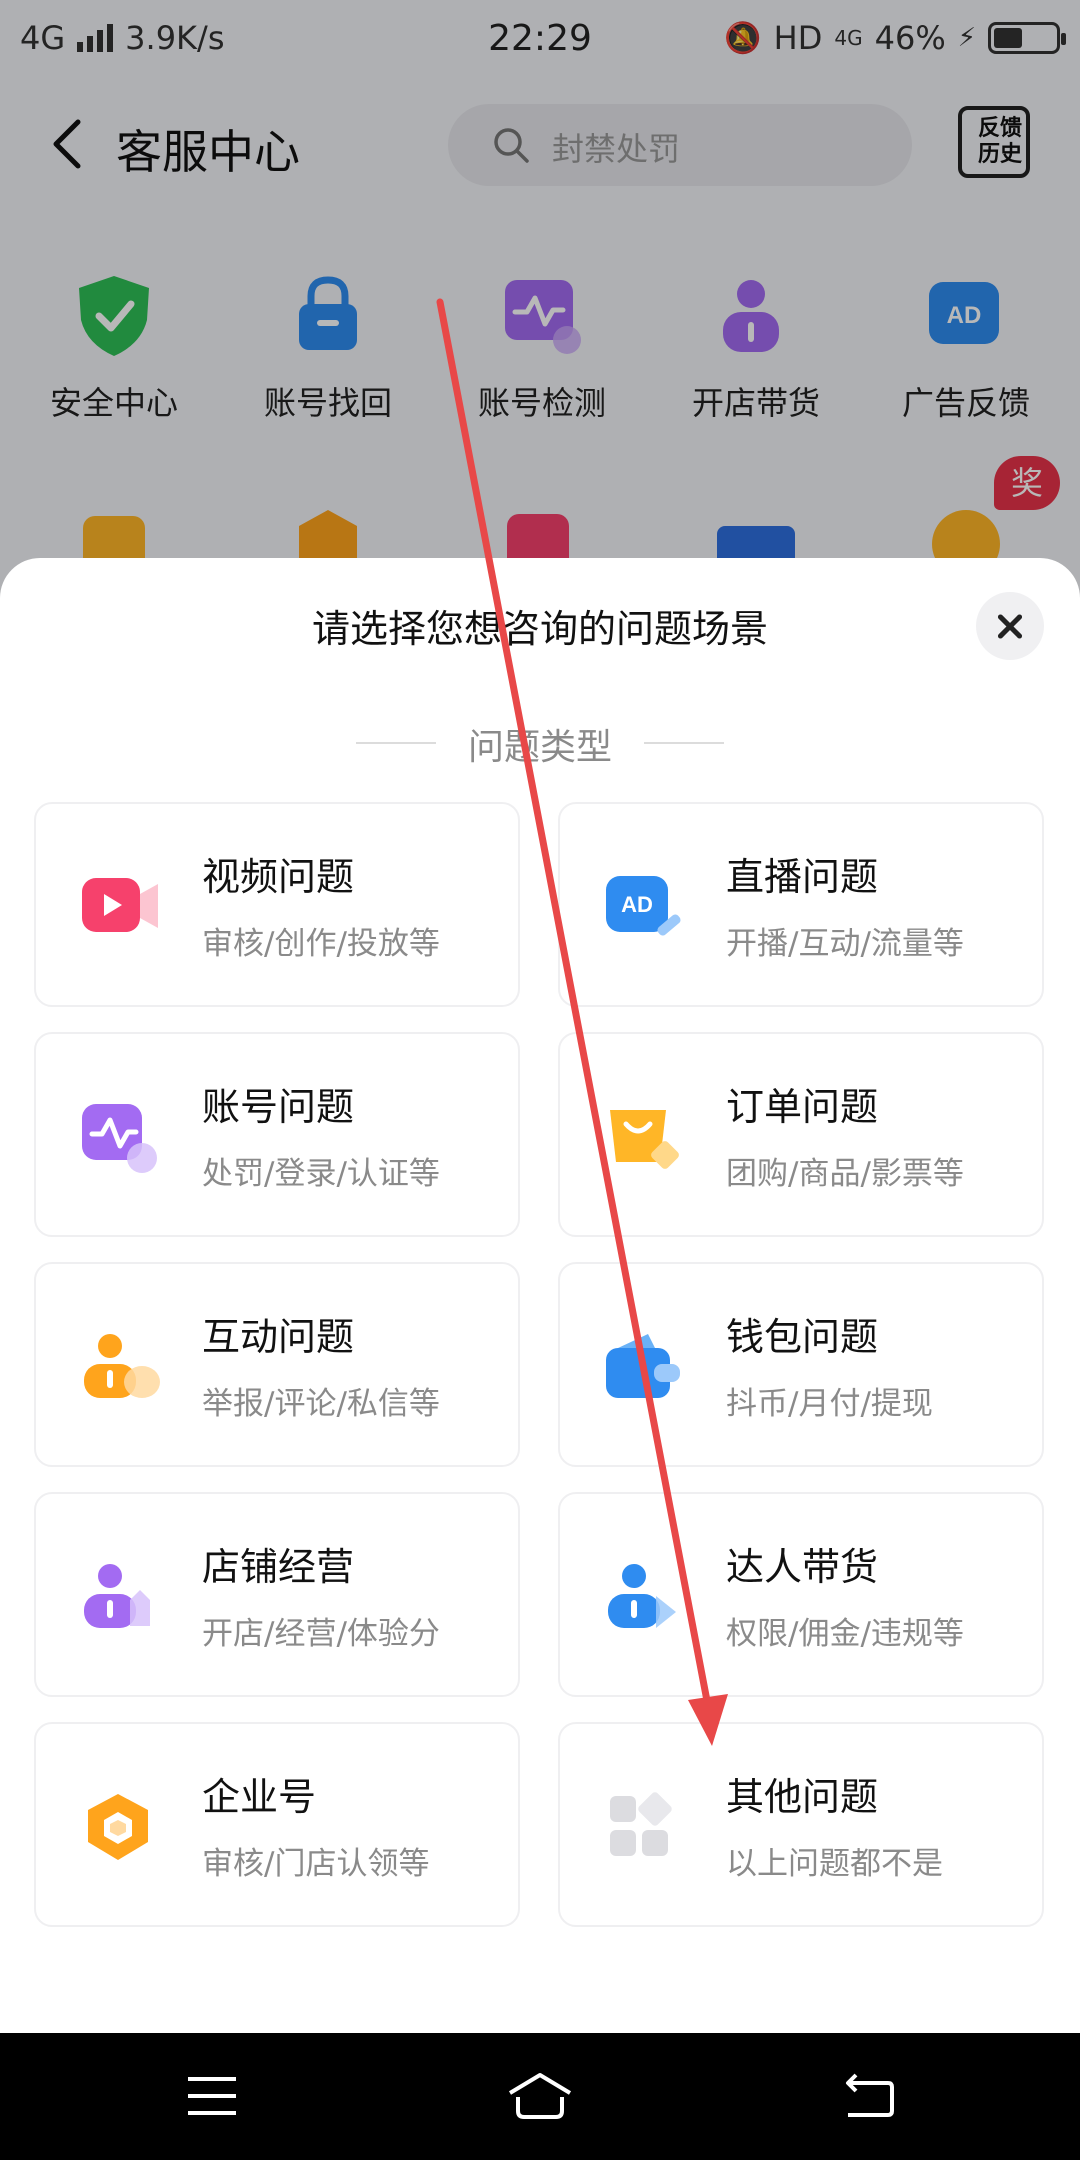 This screenshot has width=1080, height=2160. Describe the element at coordinates (539, 629) in the screenshot. I see `sheet-title: 请选择您想咨询的问题场景` at that location.